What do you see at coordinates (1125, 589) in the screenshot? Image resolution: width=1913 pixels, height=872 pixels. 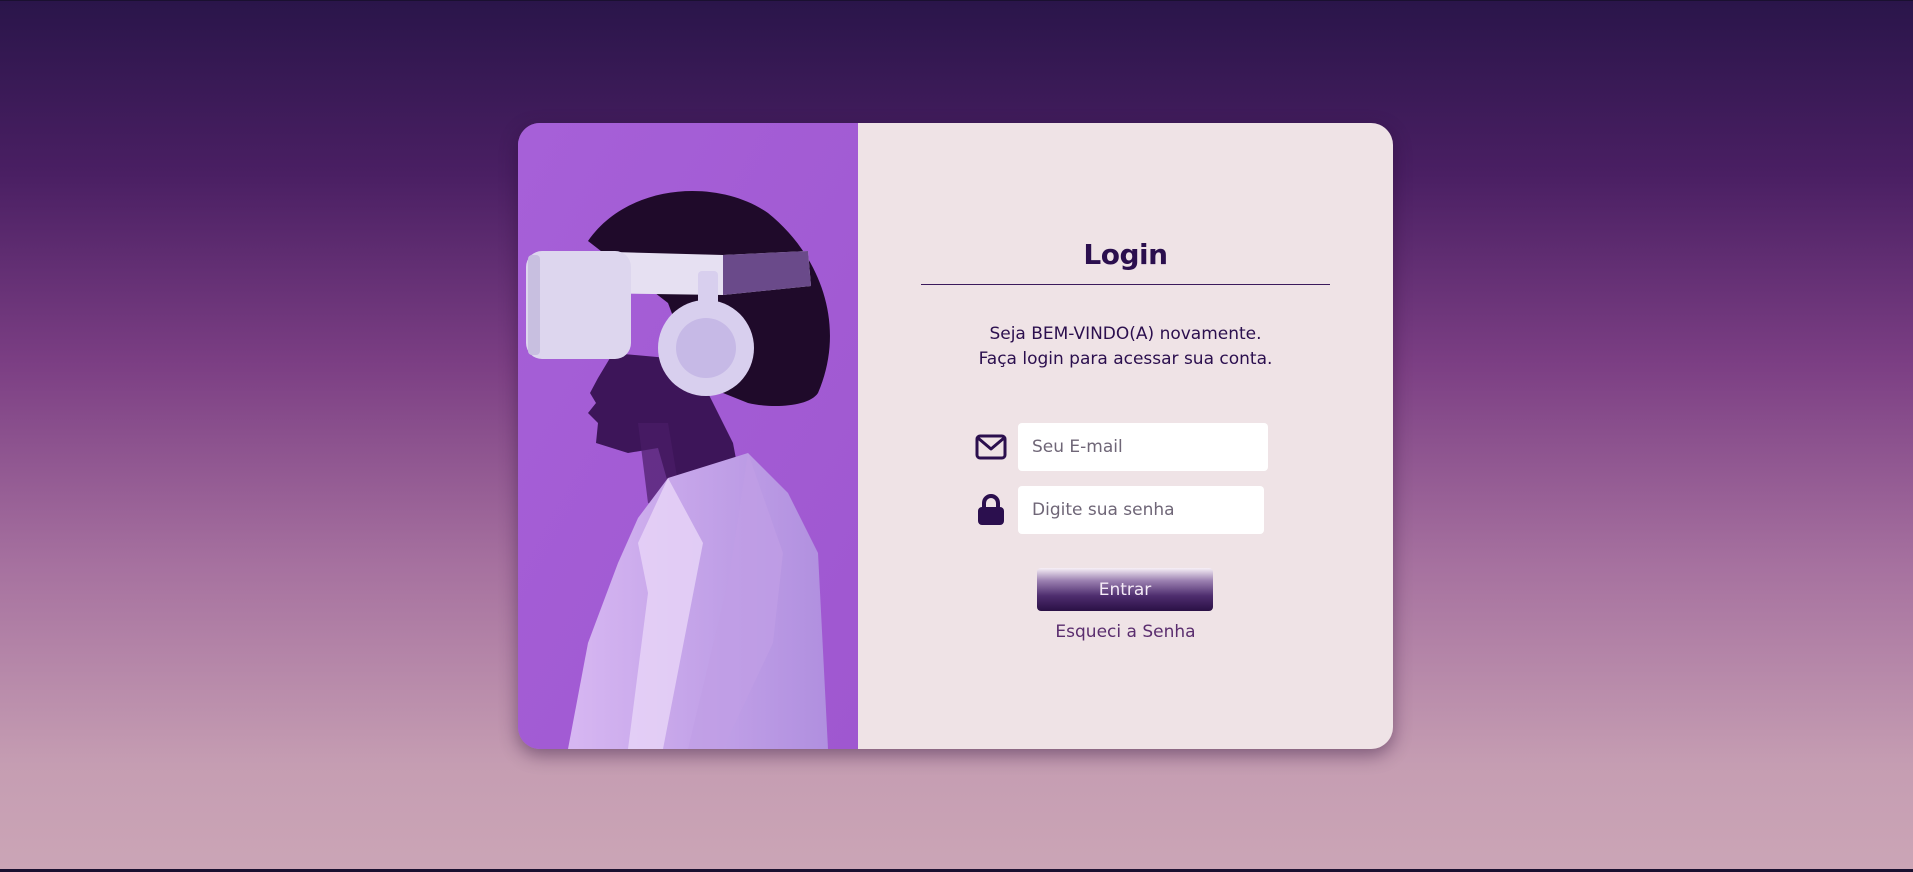 I see `login-button: Entrar` at bounding box center [1125, 589].